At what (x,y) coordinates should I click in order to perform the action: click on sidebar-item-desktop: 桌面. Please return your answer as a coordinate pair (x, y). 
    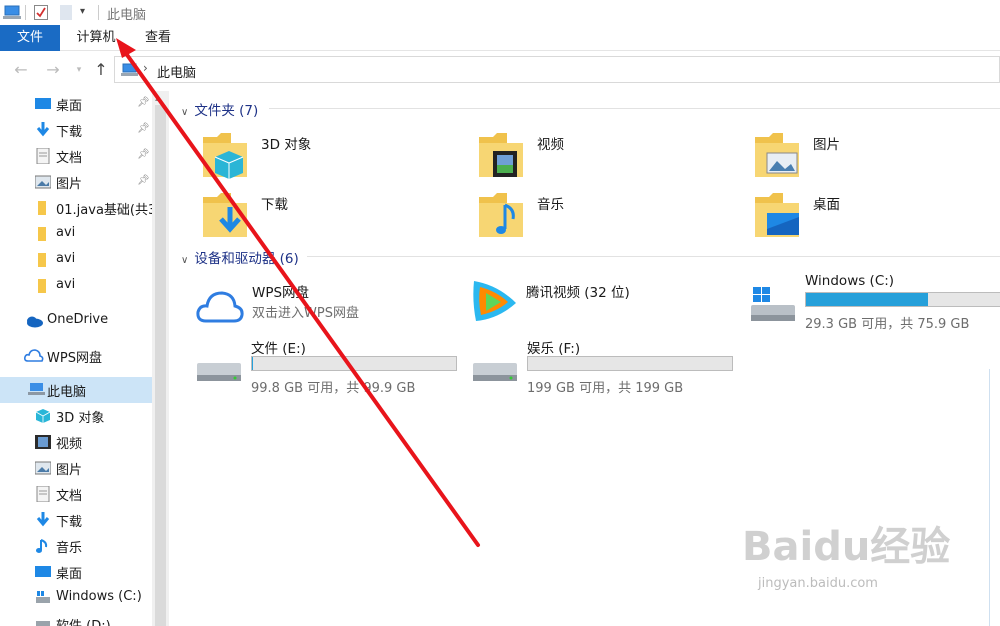
    Looking at the image, I should click on (76, 572).